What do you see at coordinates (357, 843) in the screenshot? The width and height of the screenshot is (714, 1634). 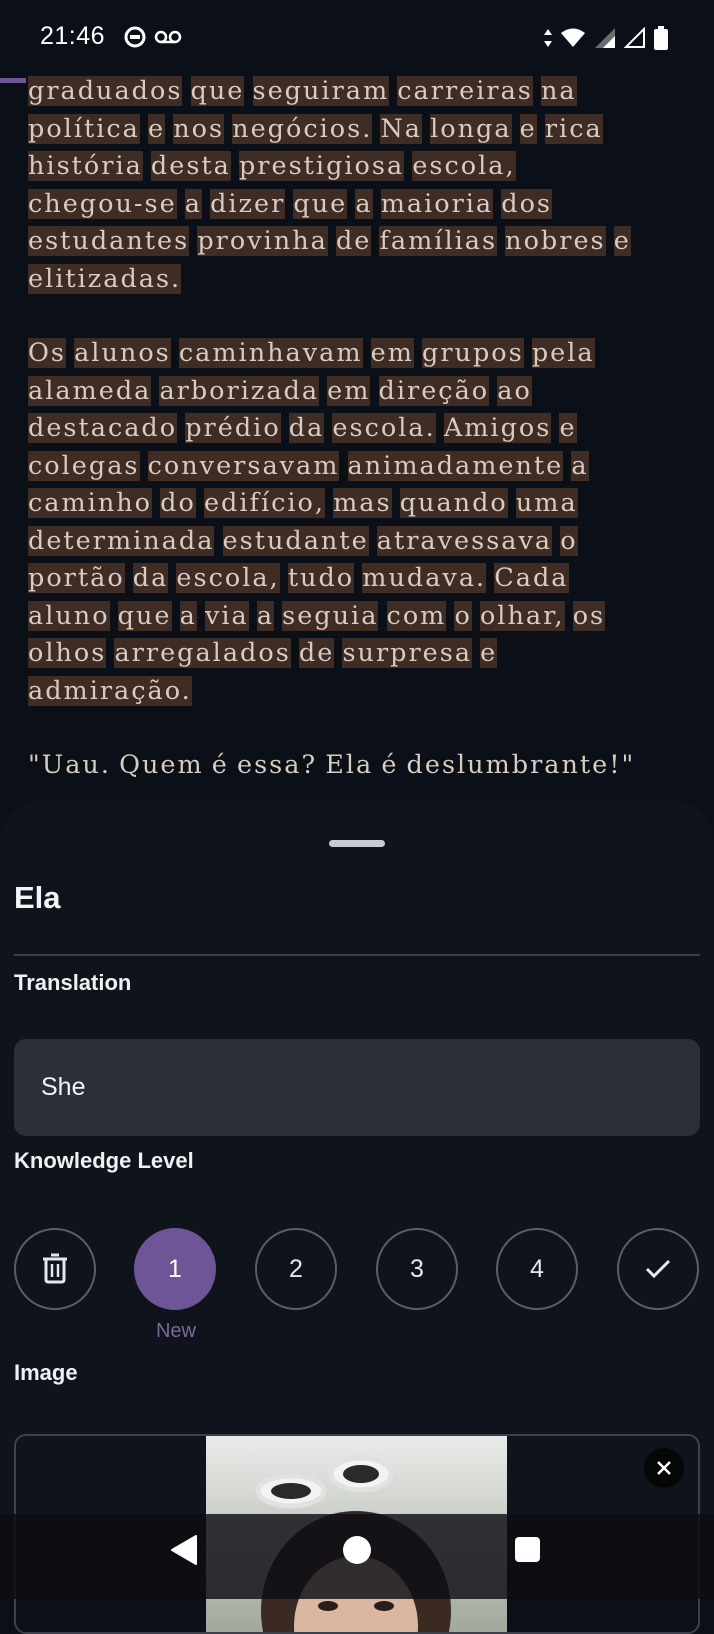 I see `drag-handle` at bounding box center [357, 843].